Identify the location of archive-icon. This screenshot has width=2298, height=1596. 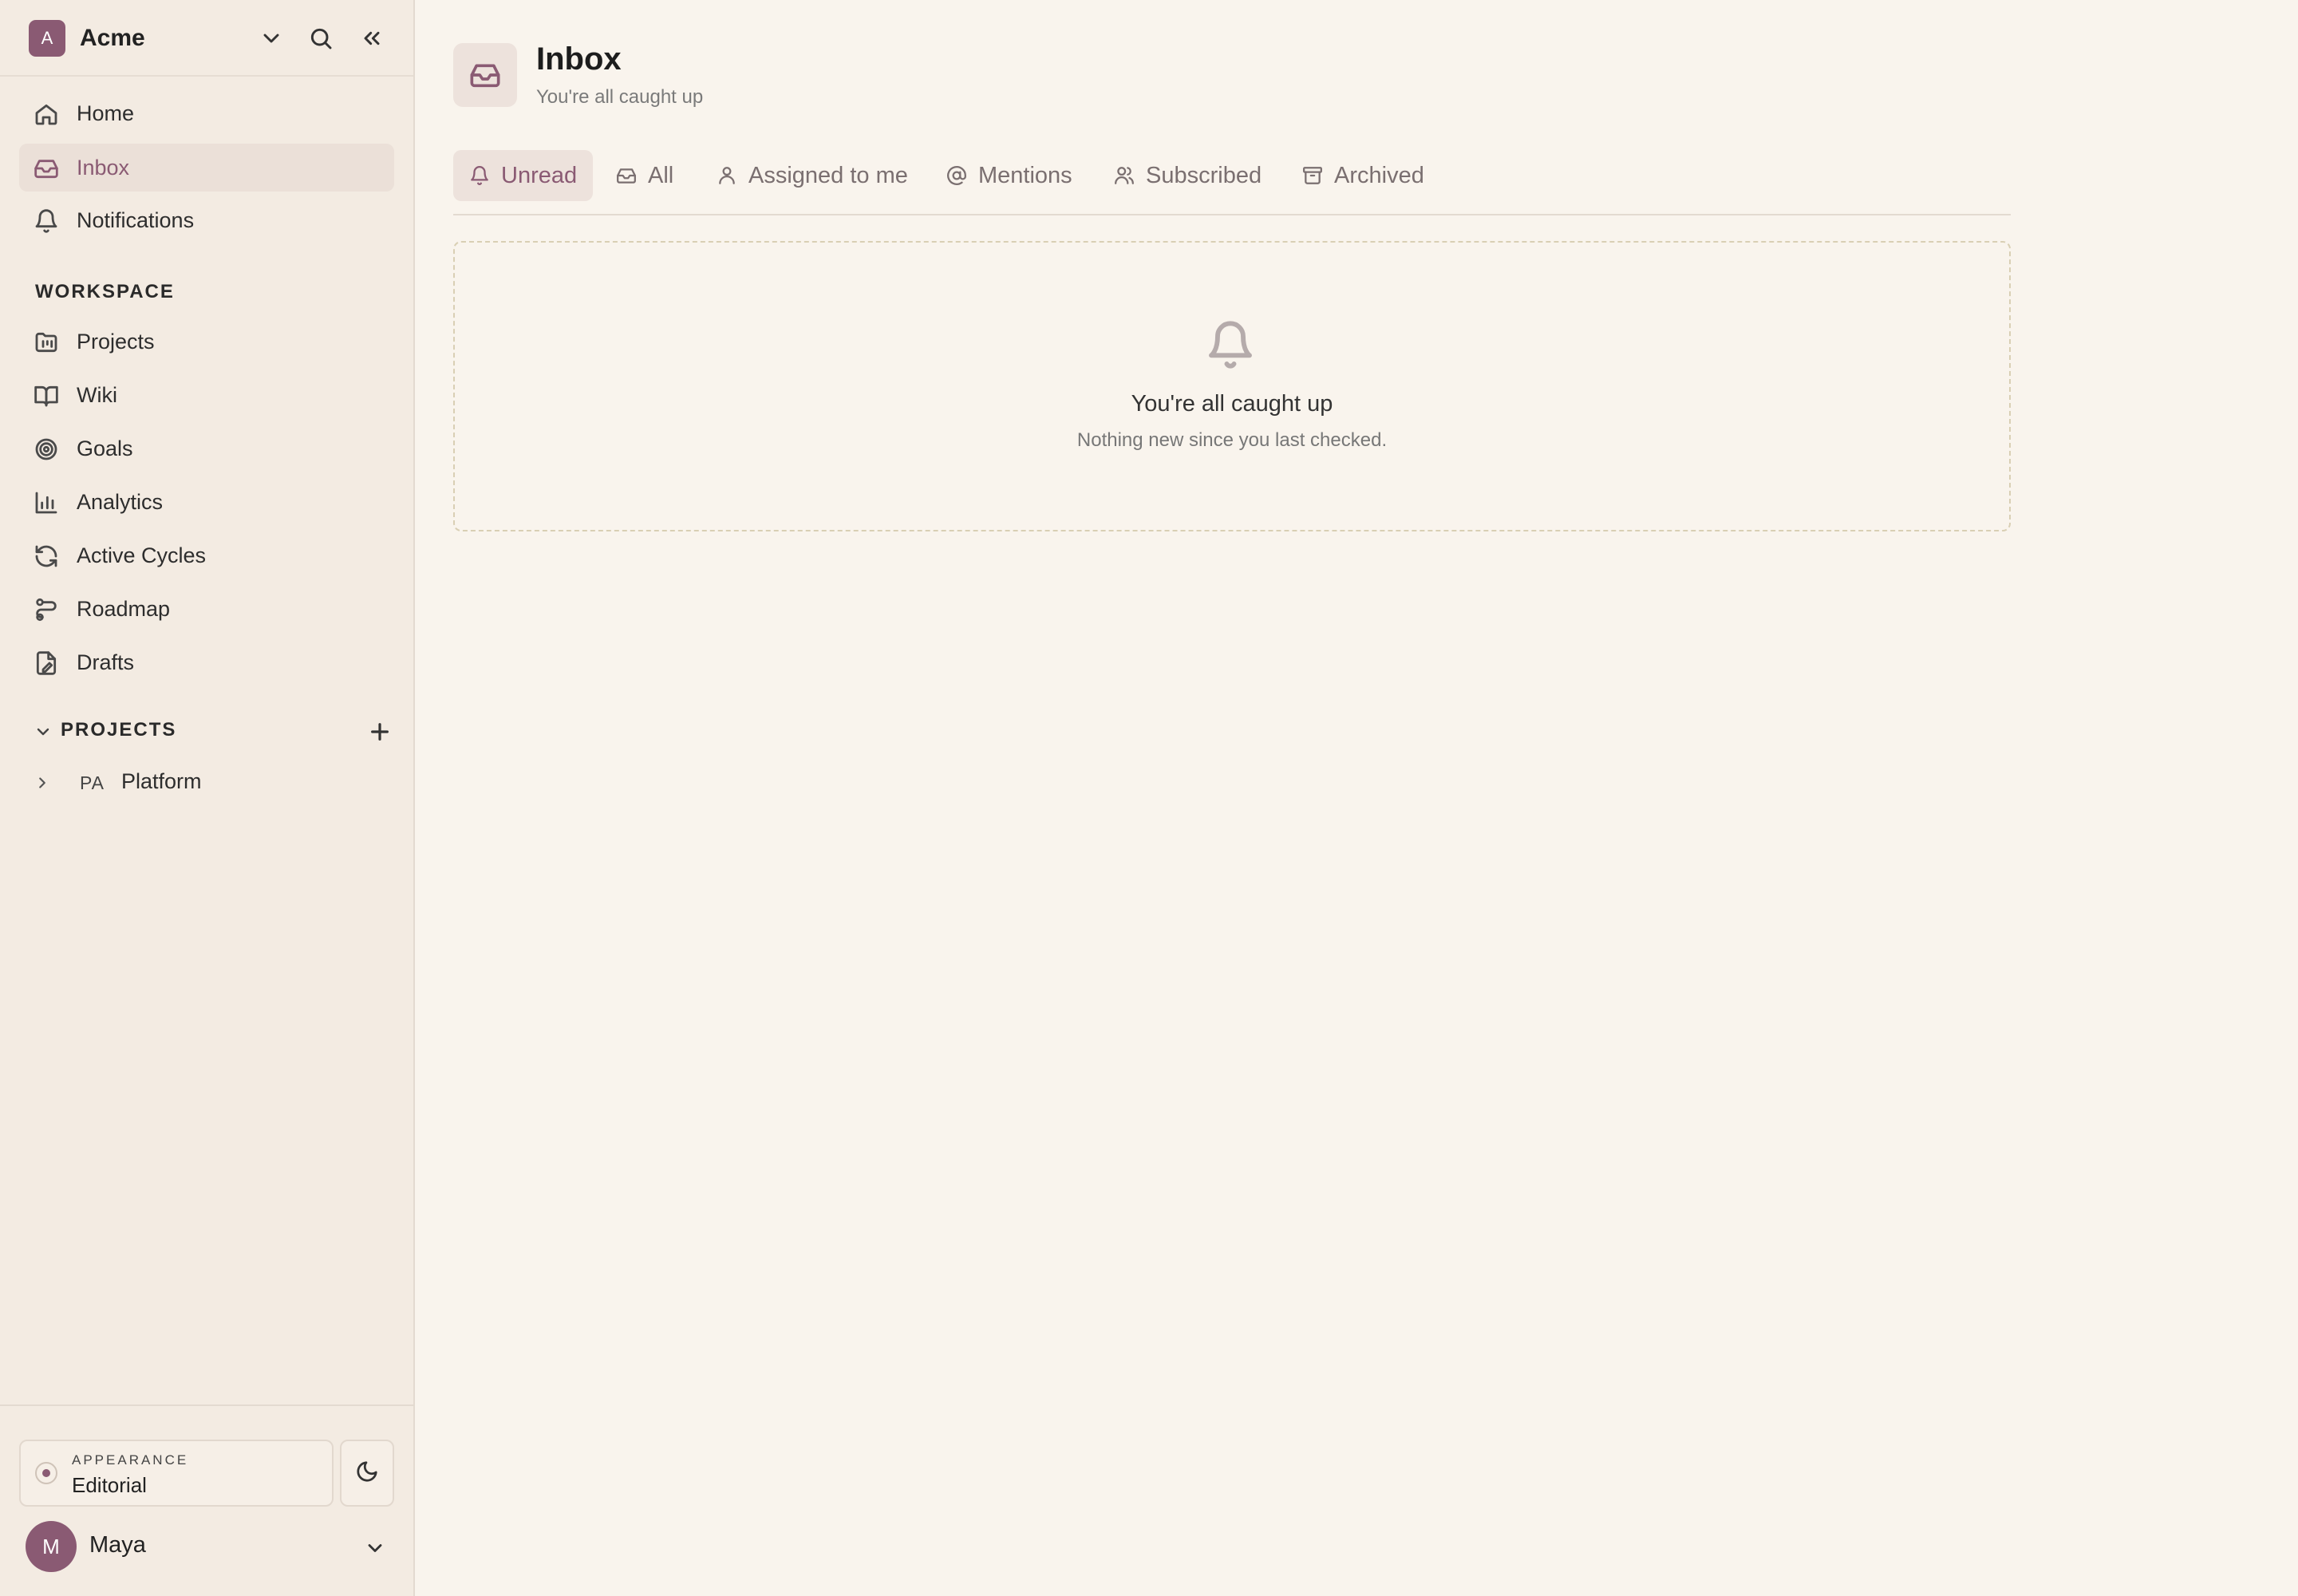
(1312, 175).